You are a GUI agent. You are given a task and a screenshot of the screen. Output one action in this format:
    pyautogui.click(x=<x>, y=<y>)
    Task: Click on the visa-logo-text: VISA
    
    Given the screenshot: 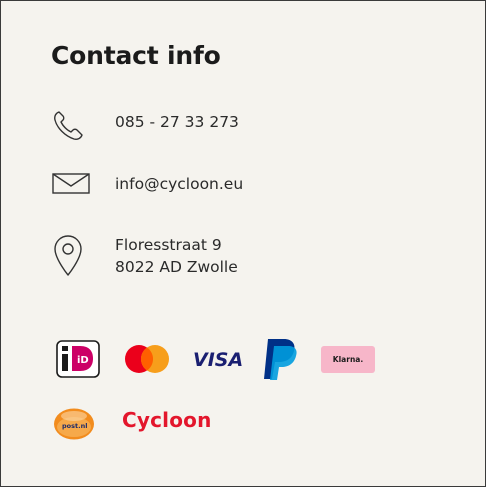 What is the action you would take?
    pyautogui.click(x=218, y=360)
    